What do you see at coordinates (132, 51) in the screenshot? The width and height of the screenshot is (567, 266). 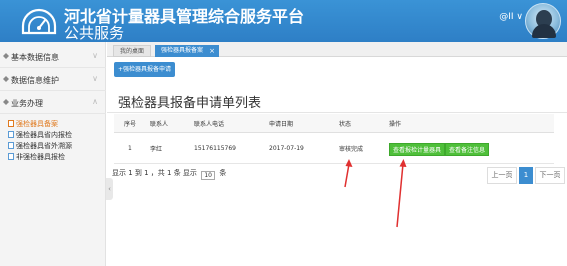 I see `tab-my-desktop: 我的桌面` at bounding box center [132, 51].